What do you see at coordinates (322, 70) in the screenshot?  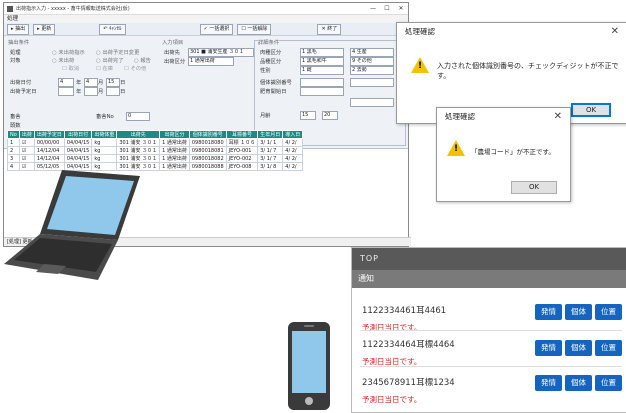 I see `sex-from-select: 1 雌` at bounding box center [322, 70].